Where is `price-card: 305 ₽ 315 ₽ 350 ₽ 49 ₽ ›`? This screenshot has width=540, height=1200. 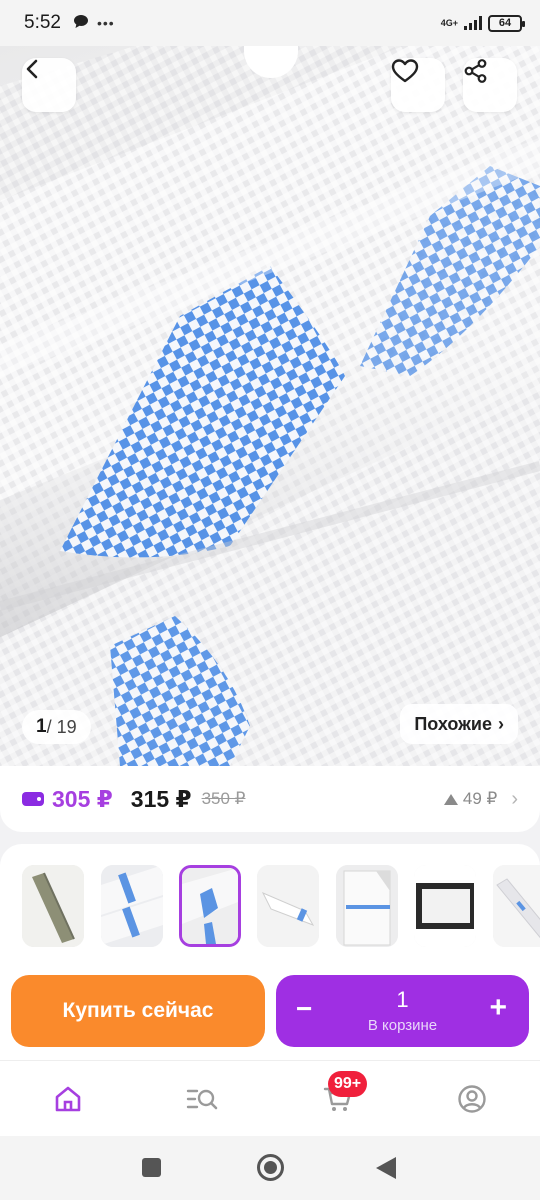 price-card: 305 ₽ 315 ₽ 350 ₽ 49 ₽ › is located at coordinates (270, 799).